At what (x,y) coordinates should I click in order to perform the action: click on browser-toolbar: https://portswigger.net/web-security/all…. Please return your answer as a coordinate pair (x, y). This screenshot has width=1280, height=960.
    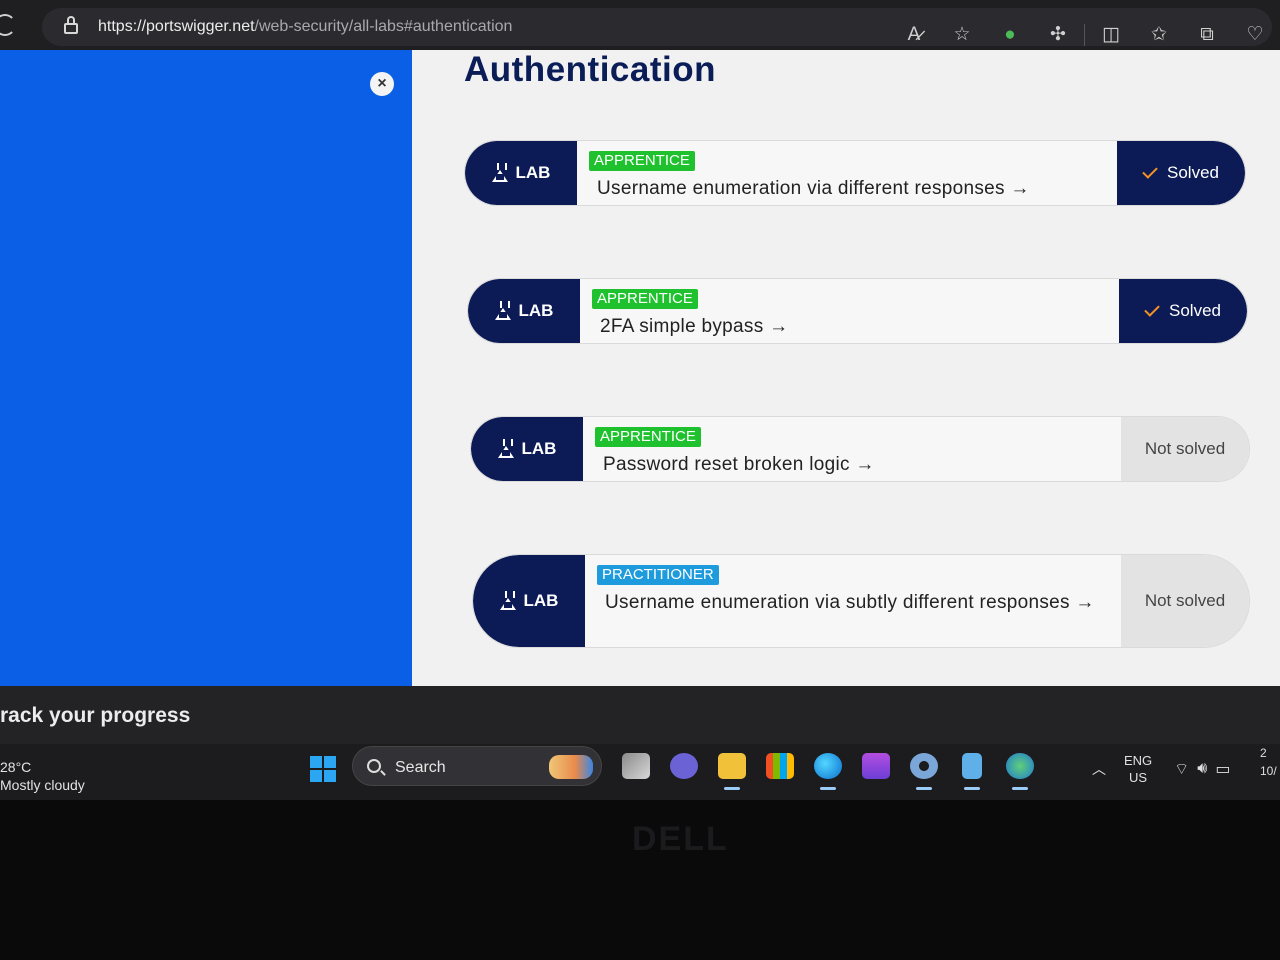
    Looking at the image, I should click on (640, 25).